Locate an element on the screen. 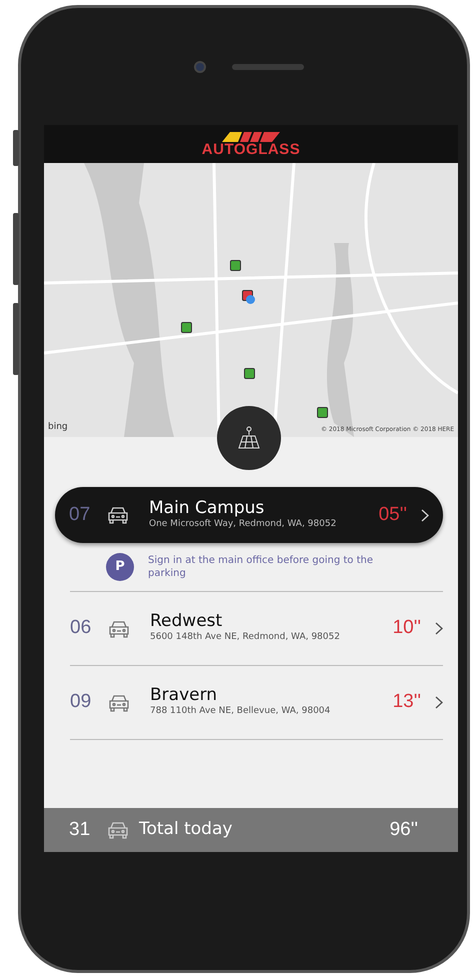 This screenshot has height=977, width=475. stop-time: 05'' is located at coordinates (392, 514).